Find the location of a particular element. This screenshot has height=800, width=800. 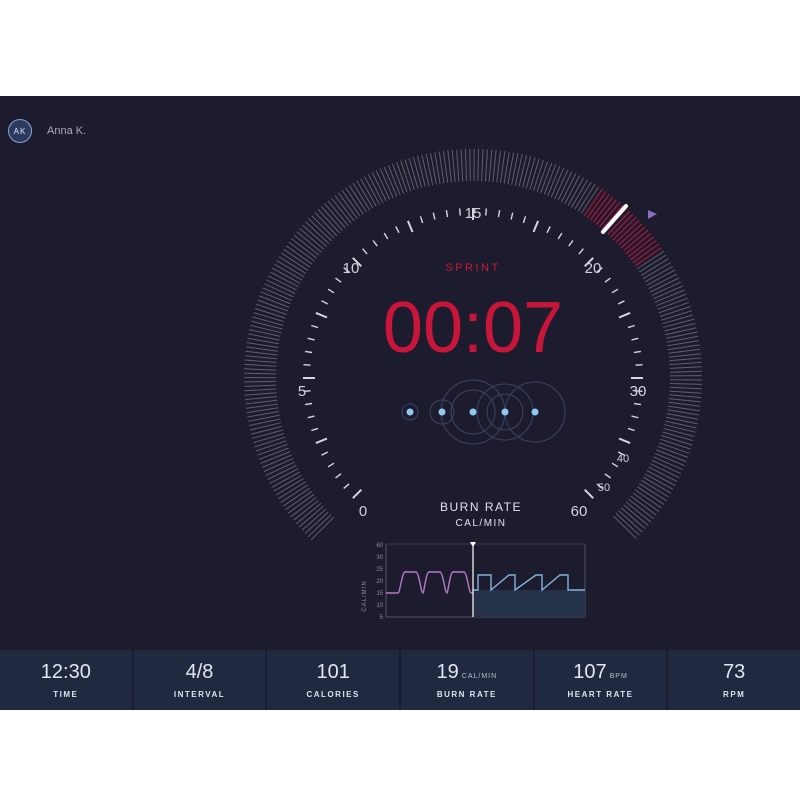

dial-label-50: 50 is located at coordinates (604, 488).